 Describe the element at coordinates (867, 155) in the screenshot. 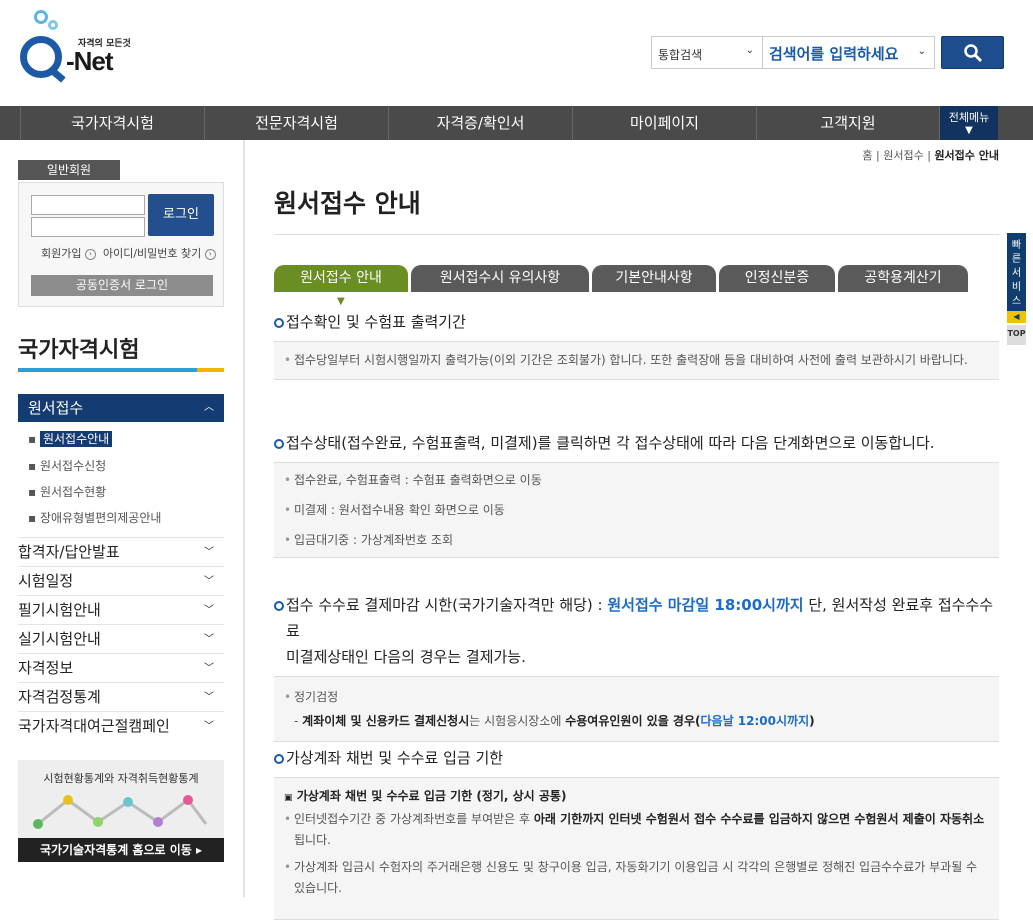

I see `breadcrumb-home: 홈` at that location.